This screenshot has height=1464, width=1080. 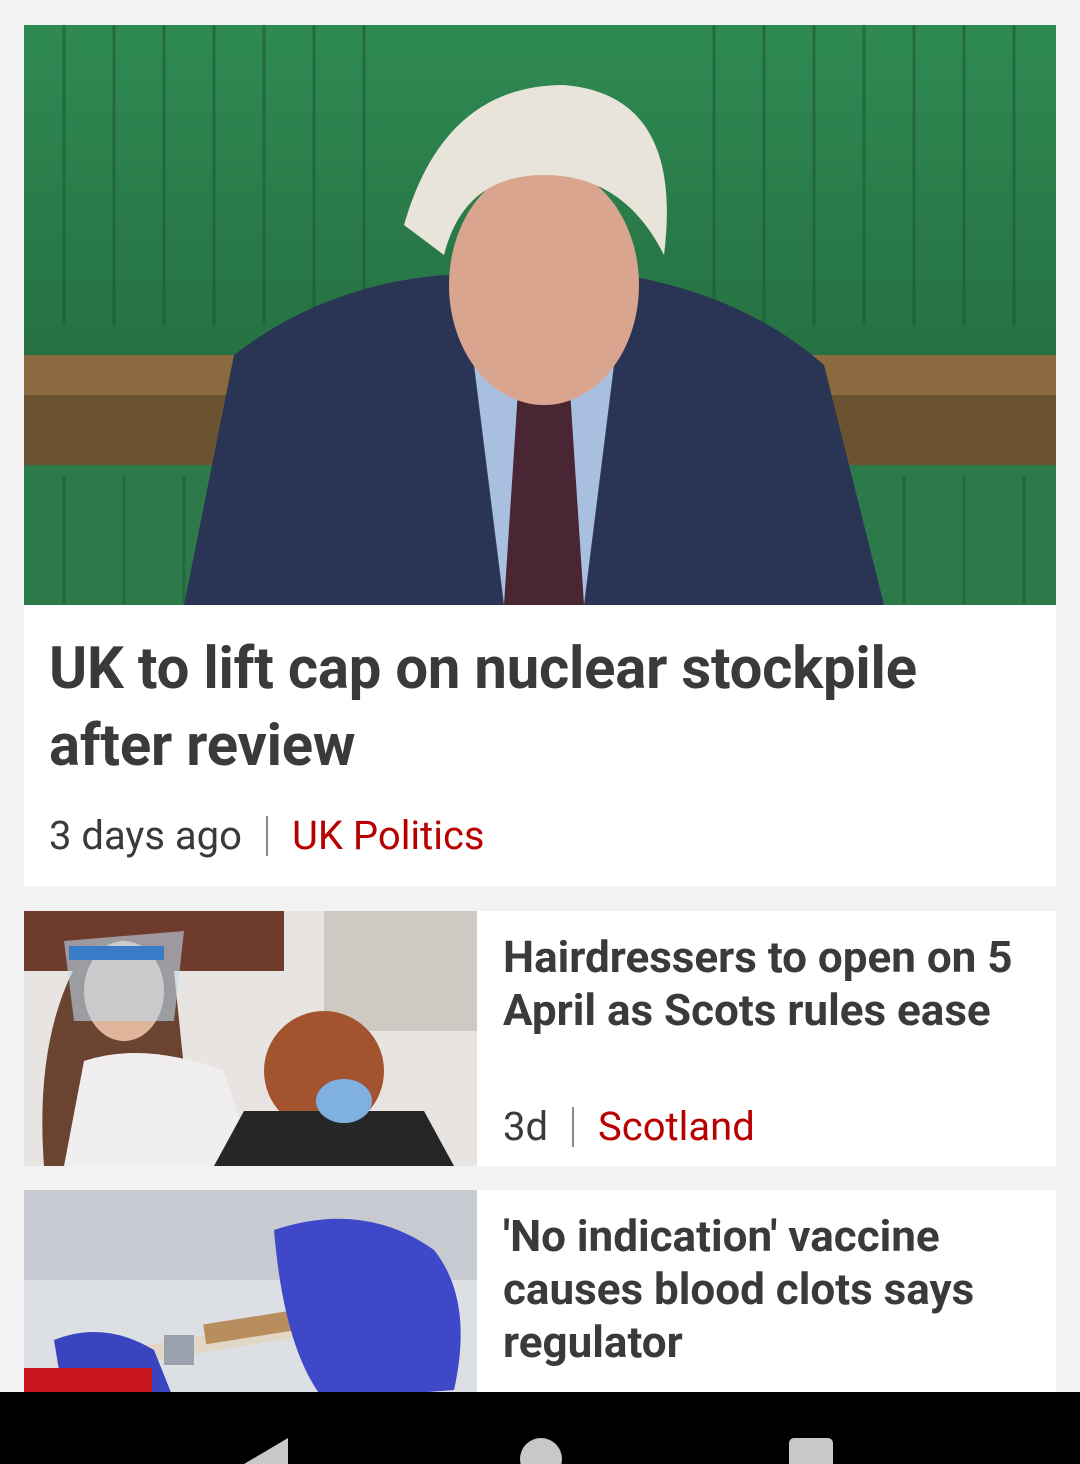 What do you see at coordinates (526, 1126) in the screenshot?
I see `story-timestamp: 3d` at bounding box center [526, 1126].